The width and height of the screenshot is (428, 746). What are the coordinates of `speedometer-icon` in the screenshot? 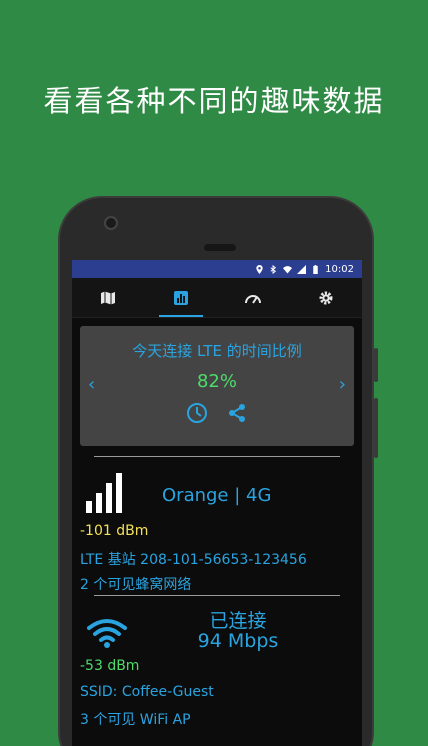 It's located at (253, 299).